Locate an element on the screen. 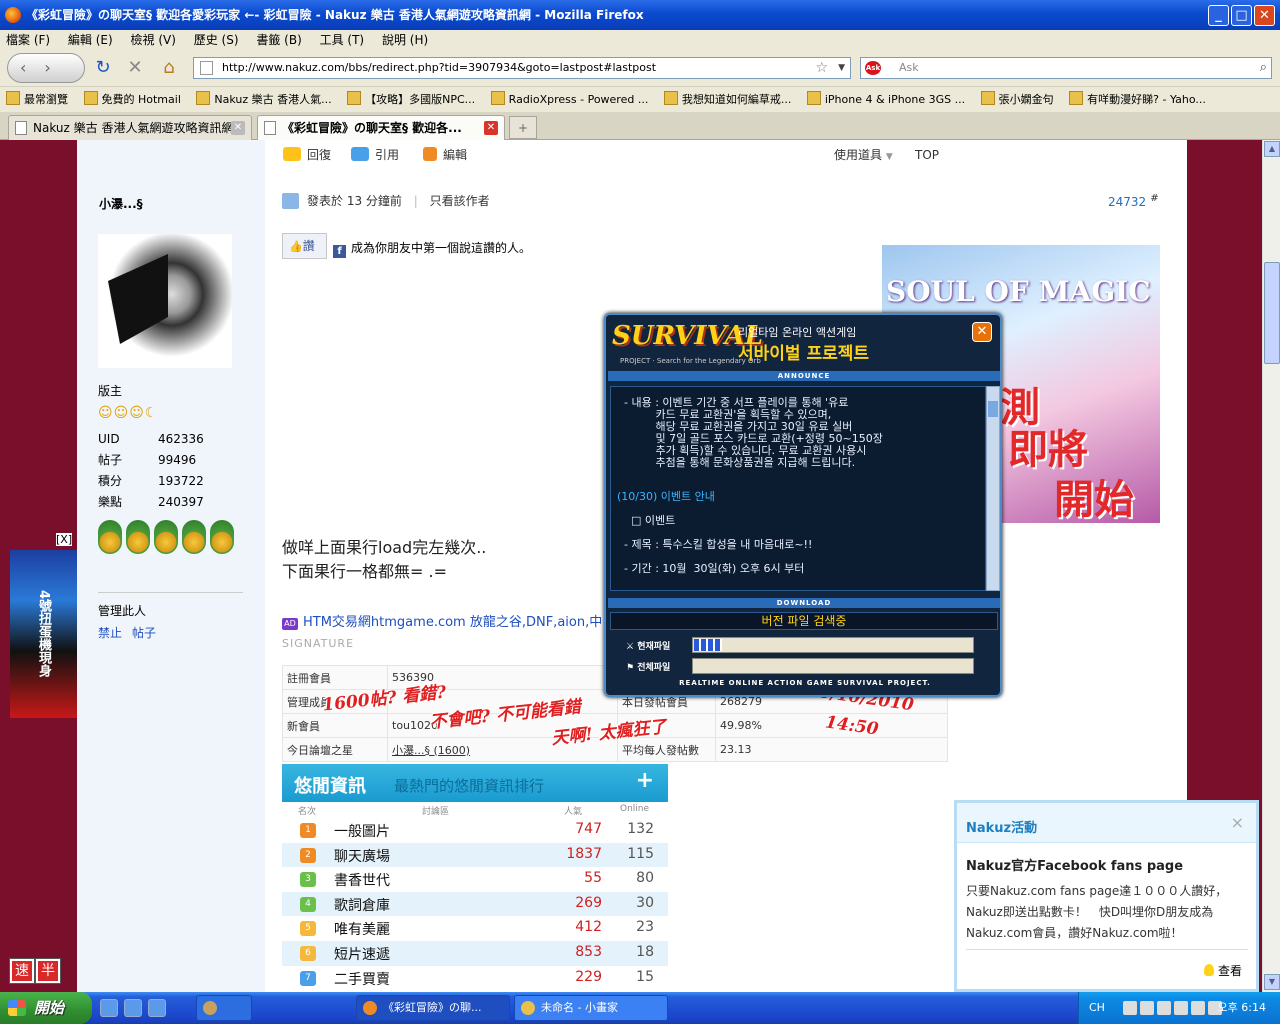 The width and height of the screenshot is (1280, 1024). menu-file: 檔案 (F) is located at coordinates (28, 40).